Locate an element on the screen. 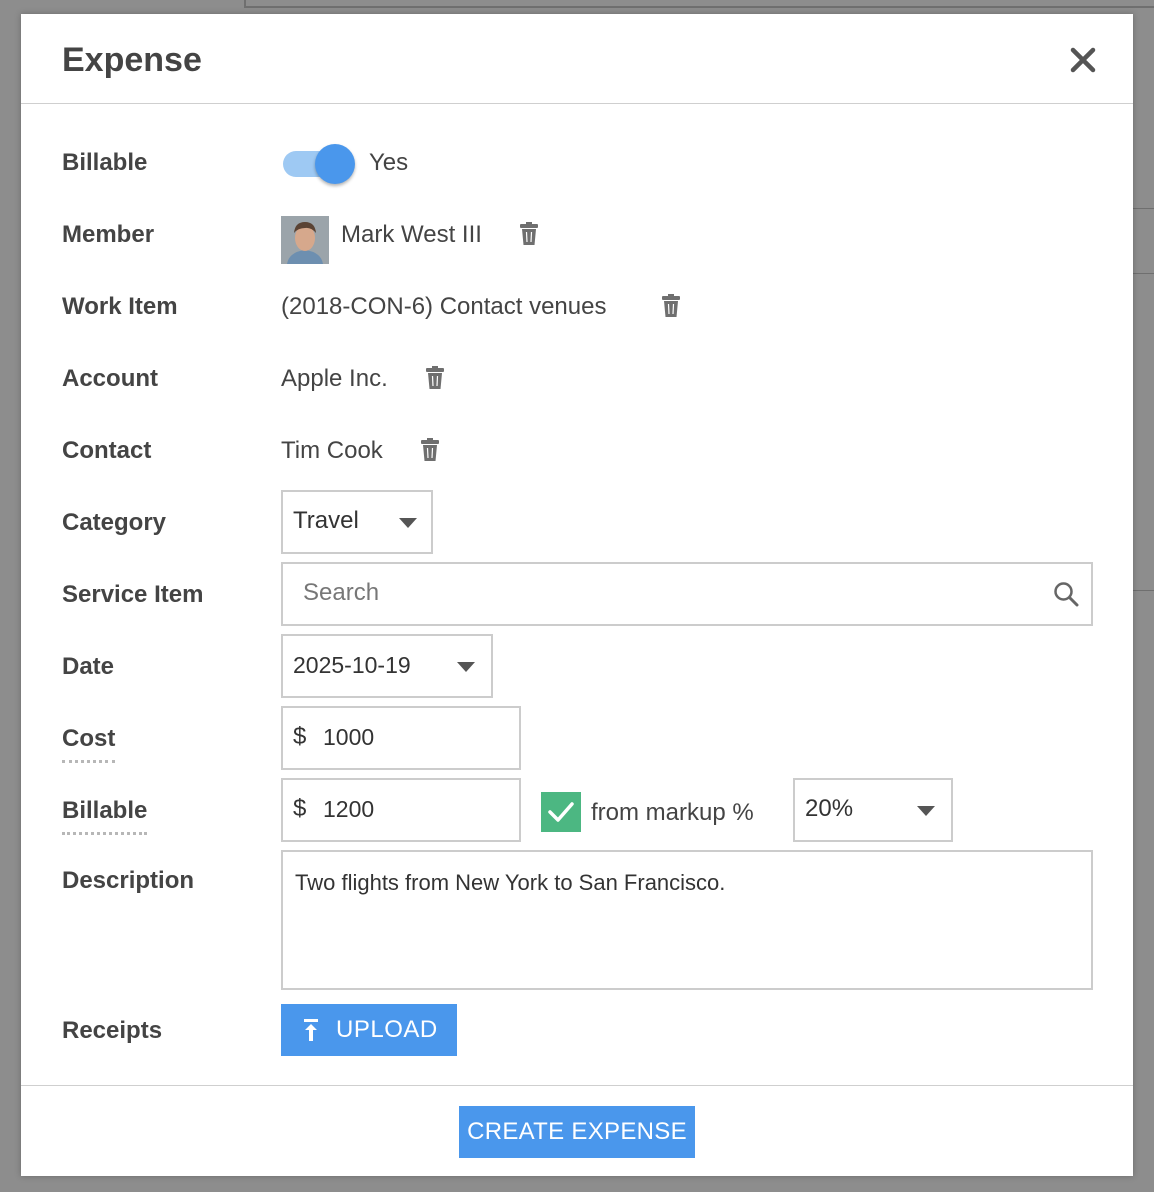  upload-button: UPLOAD is located at coordinates (369, 1030).